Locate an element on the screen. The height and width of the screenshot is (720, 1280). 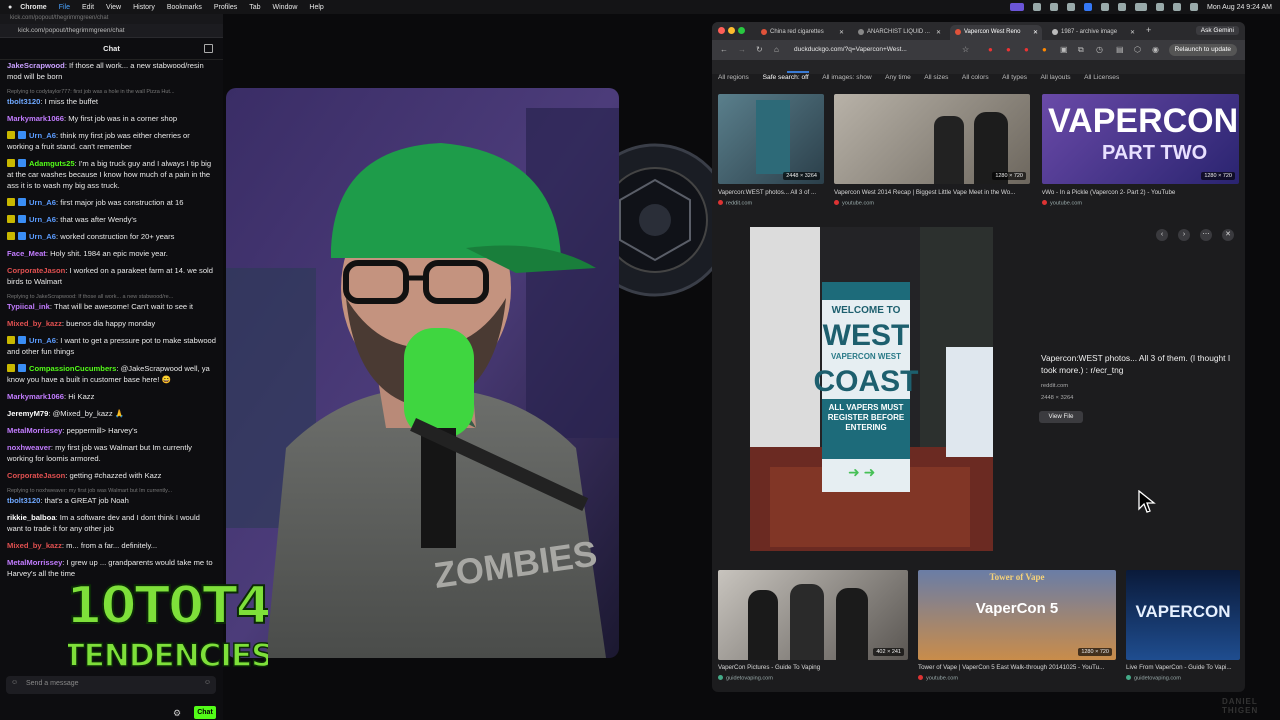
profile-icon: ◉ is located at coordinates (1155, 49).